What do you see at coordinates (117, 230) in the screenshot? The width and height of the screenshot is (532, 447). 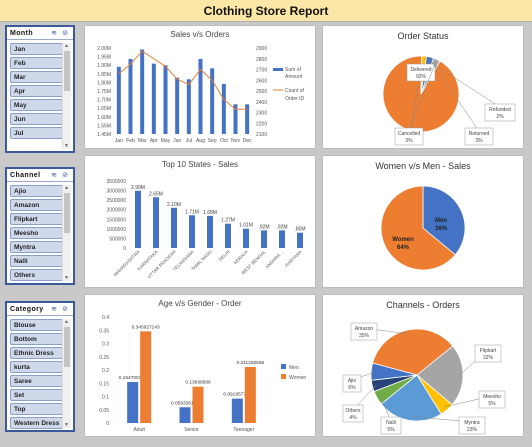 I see `y-tick-label: 1000000` at bounding box center [117, 230].